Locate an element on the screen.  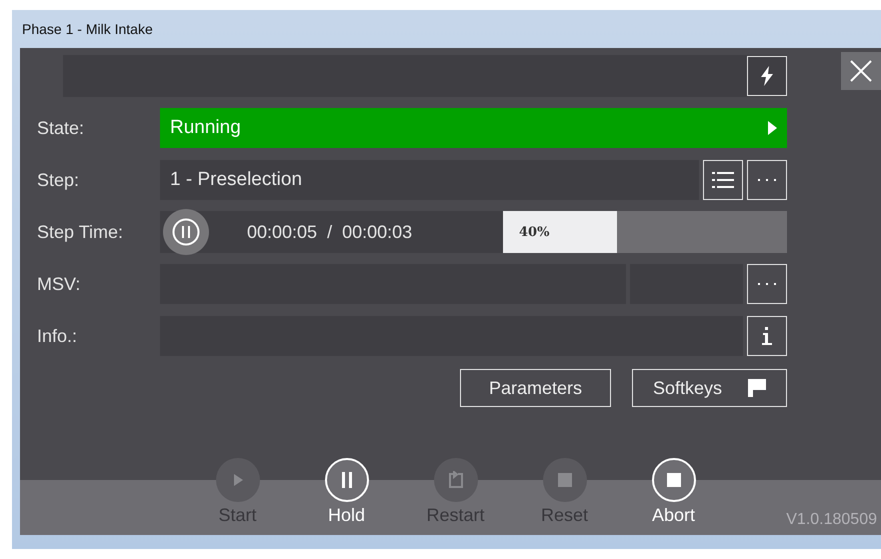
list-icon is located at coordinates (723, 180).